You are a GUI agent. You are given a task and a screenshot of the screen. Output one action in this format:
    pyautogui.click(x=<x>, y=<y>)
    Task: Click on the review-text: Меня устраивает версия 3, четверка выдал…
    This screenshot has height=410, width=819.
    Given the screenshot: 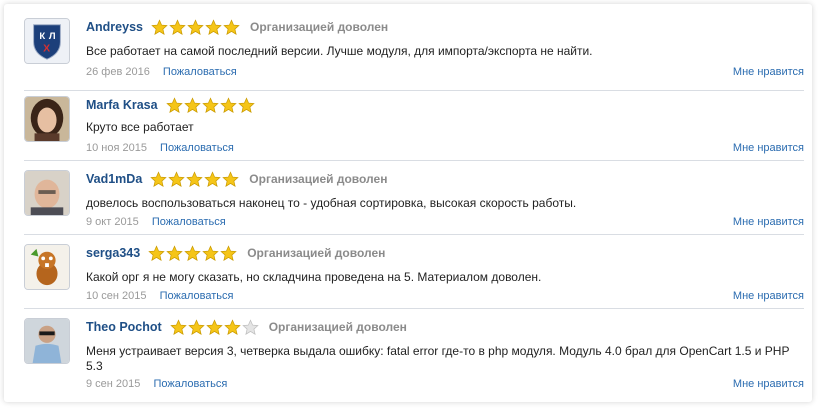 What is the action you would take?
    pyautogui.click(x=438, y=358)
    